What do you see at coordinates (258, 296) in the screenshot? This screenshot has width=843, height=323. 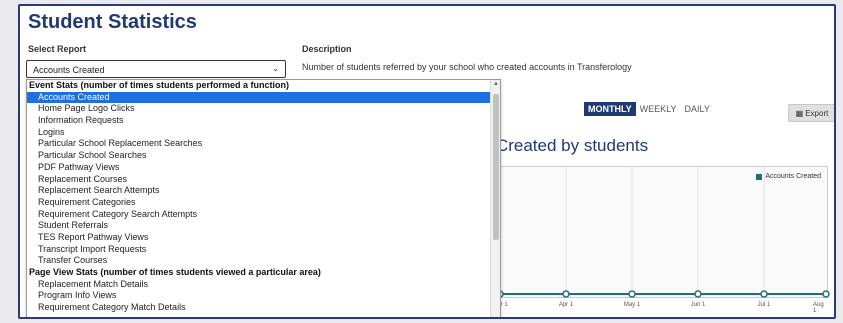 I see `report-option: Program Info Views` at bounding box center [258, 296].